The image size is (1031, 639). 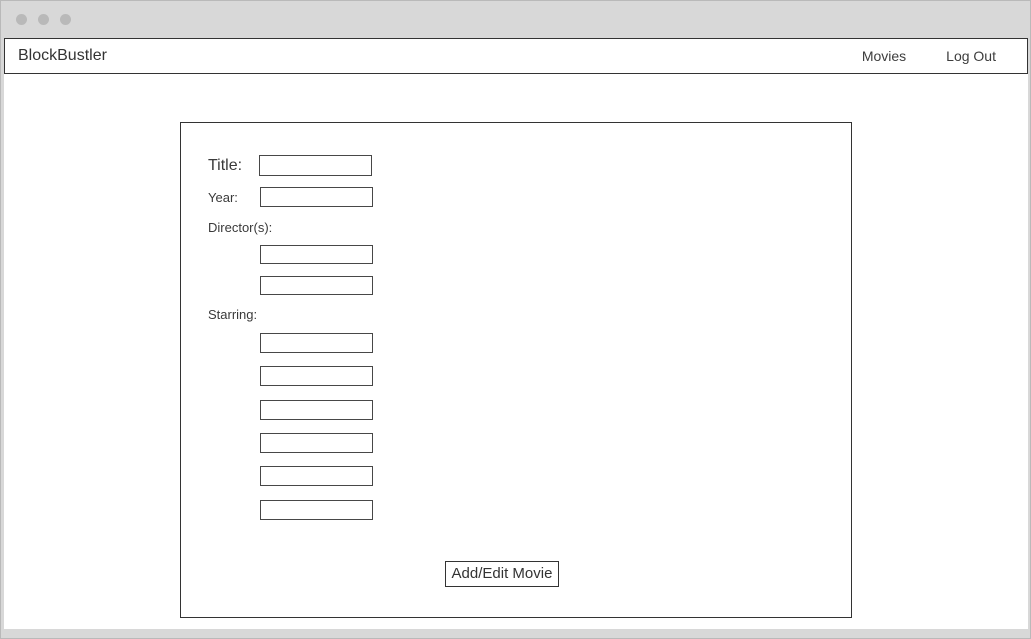 What do you see at coordinates (315, 165) in the screenshot?
I see `title-input` at bounding box center [315, 165].